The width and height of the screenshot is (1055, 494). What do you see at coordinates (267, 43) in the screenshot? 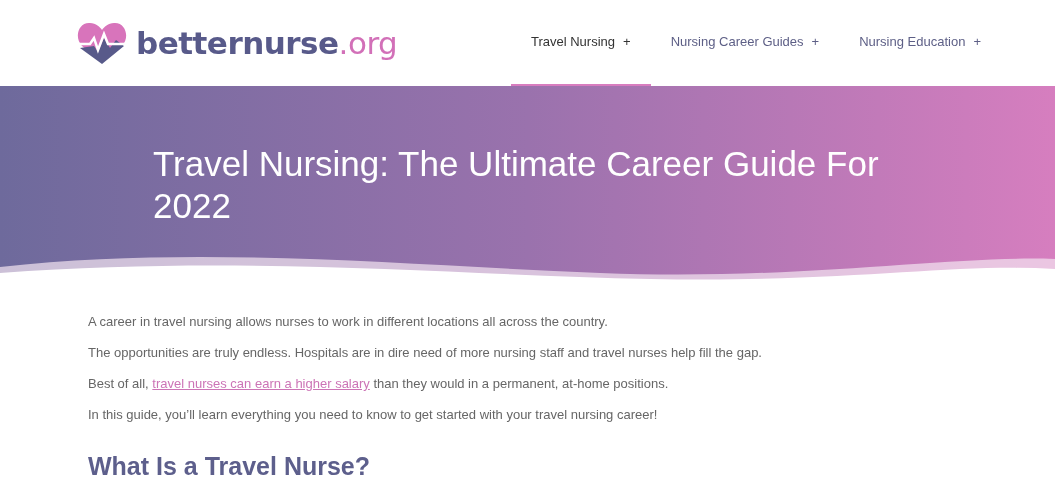
I see `site-logo-wordmark: betternurse.org` at bounding box center [267, 43].